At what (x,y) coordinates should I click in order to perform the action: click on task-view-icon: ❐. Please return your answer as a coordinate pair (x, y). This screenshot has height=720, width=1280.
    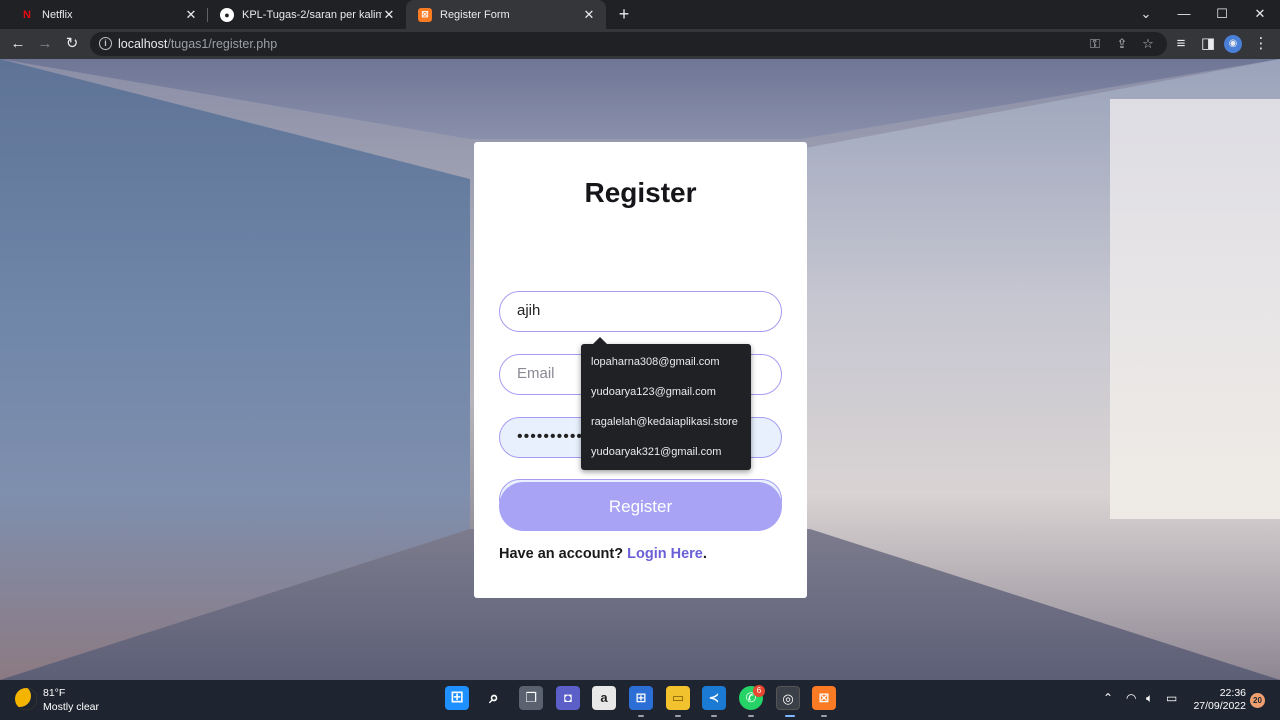
    Looking at the image, I should click on (531, 698).